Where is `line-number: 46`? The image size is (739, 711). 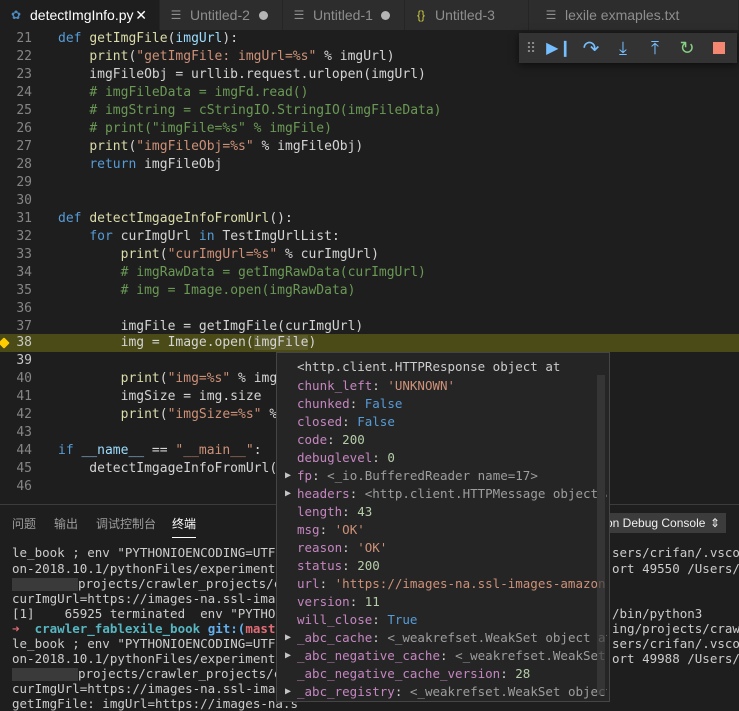 line-number: 46 is located at coordinates (24, 486).